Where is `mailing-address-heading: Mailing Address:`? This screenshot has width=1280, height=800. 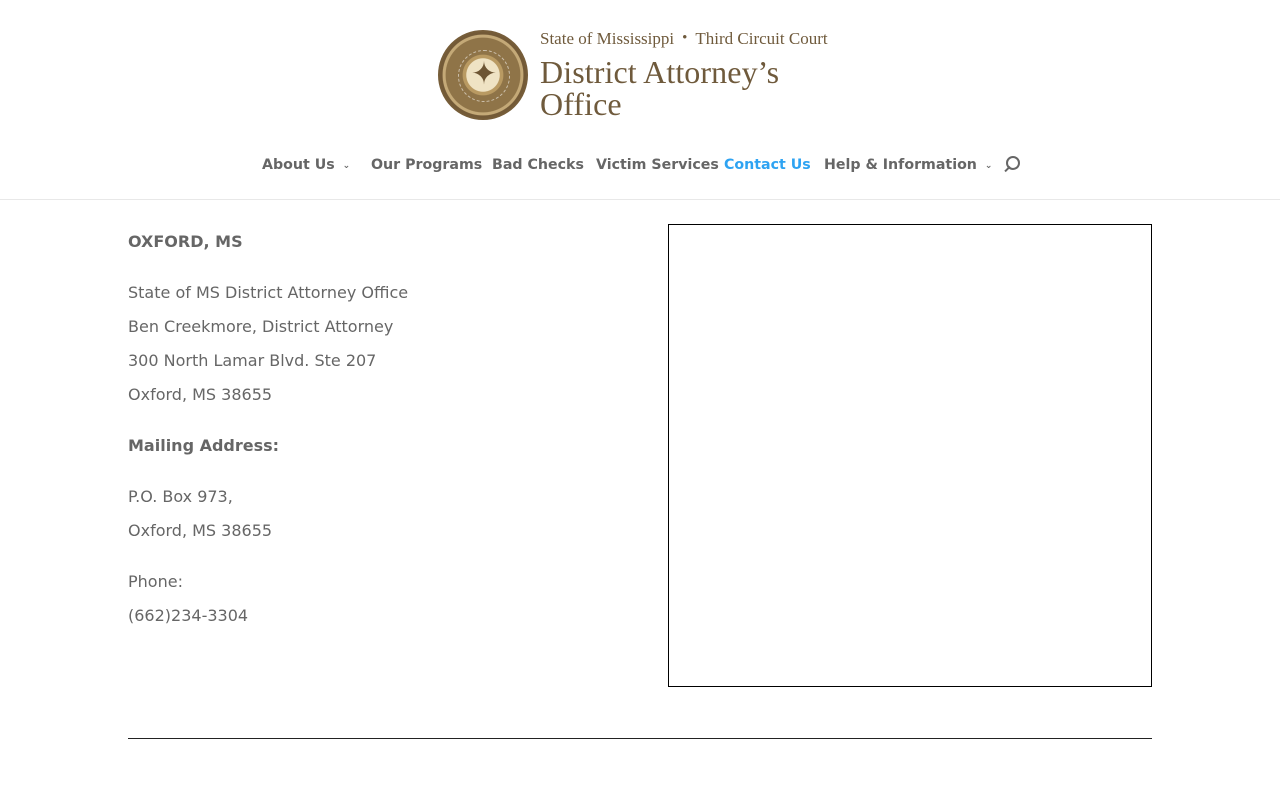 mailing-address-heading: Mailing Address: is located at coordinates (204, 445).